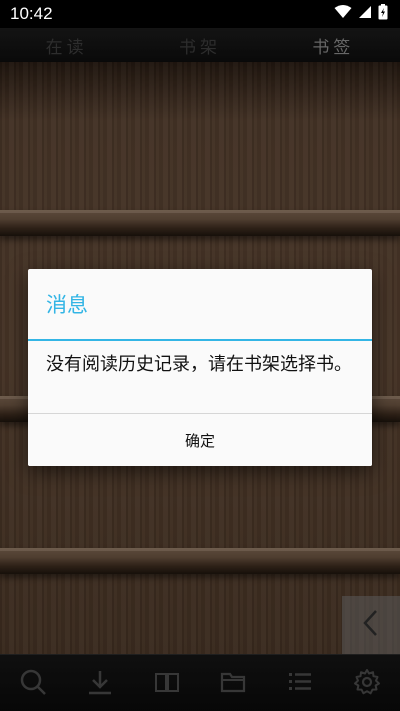 This screenshot has height=711, width=400. I want to click on battery-icon, so click(383, 14).